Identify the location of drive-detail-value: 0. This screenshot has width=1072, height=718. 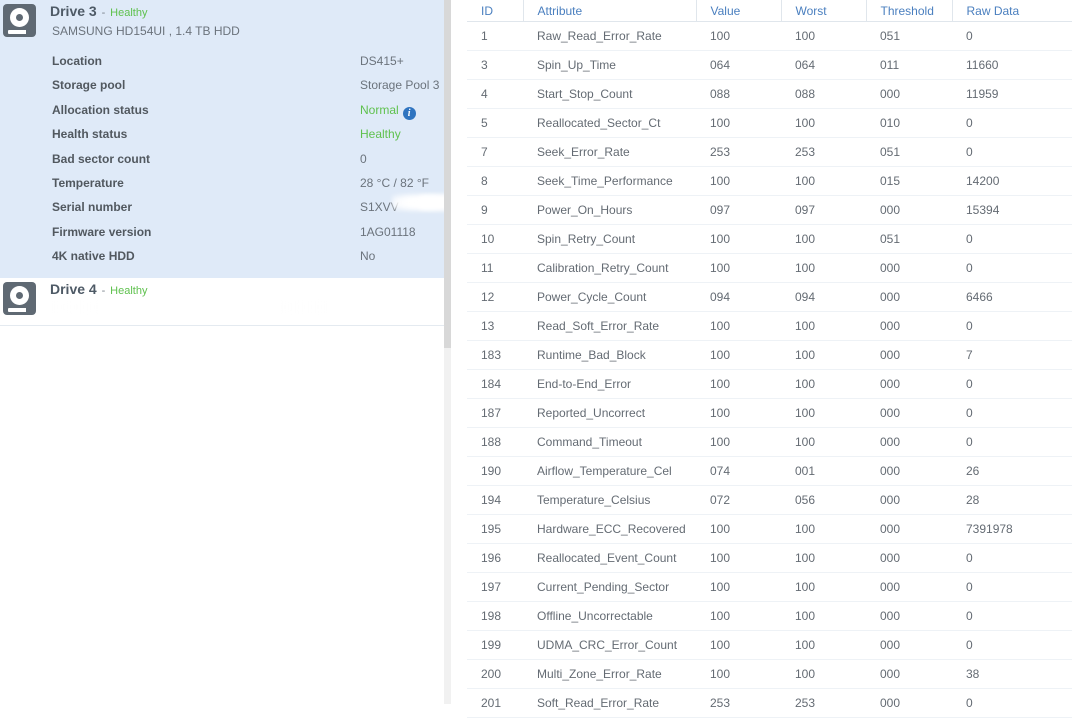
(363, 158).